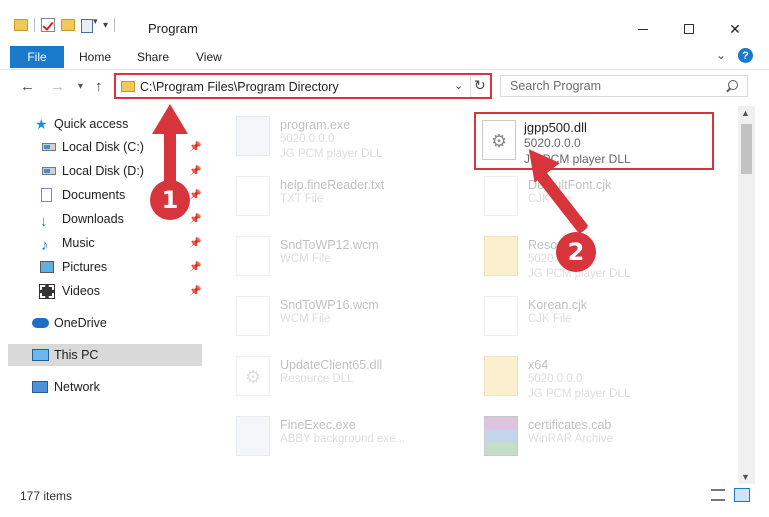 The height and width of the screenshot is (517, 769). I want to click on file-item-selected: jgpp500.dll 5020.0.0.0 JG PCM player DLL, so click(594, 141).